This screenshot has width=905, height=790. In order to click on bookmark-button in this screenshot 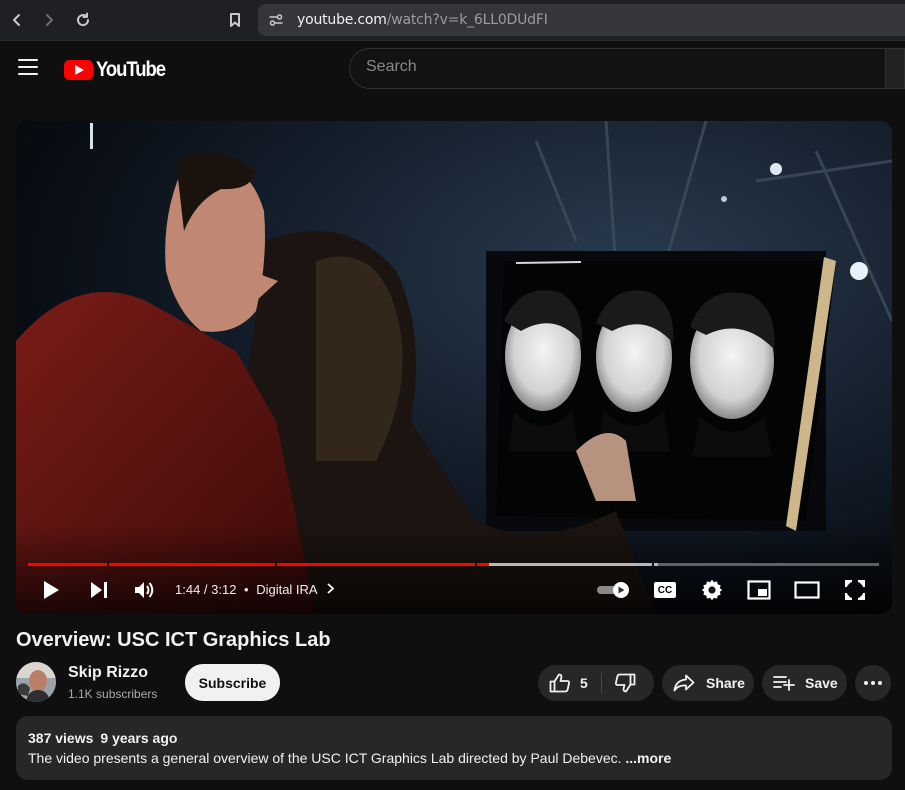, I will do `click(235, 20)`.